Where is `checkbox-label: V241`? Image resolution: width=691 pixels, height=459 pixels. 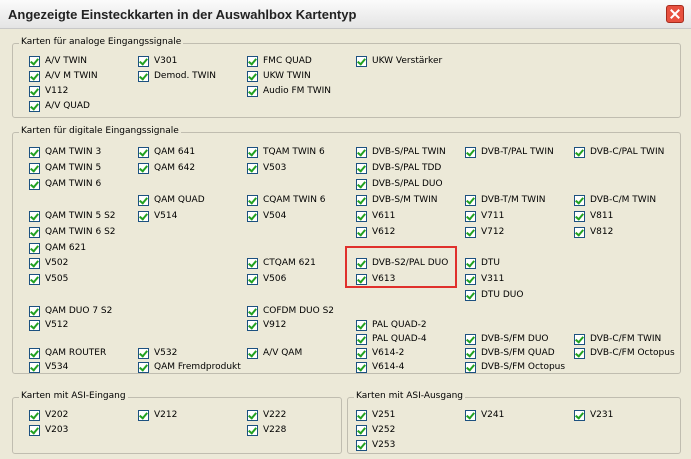
checkbox-label: V241 is located at coordinates (493, 415).